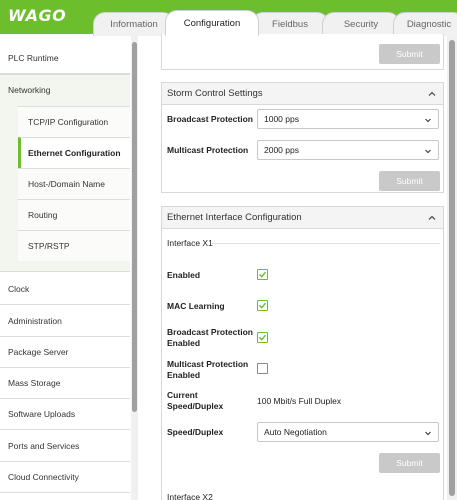 This screenshot has width=457, height=500. I want to click on enabled-checkbox, so click(262, 274).